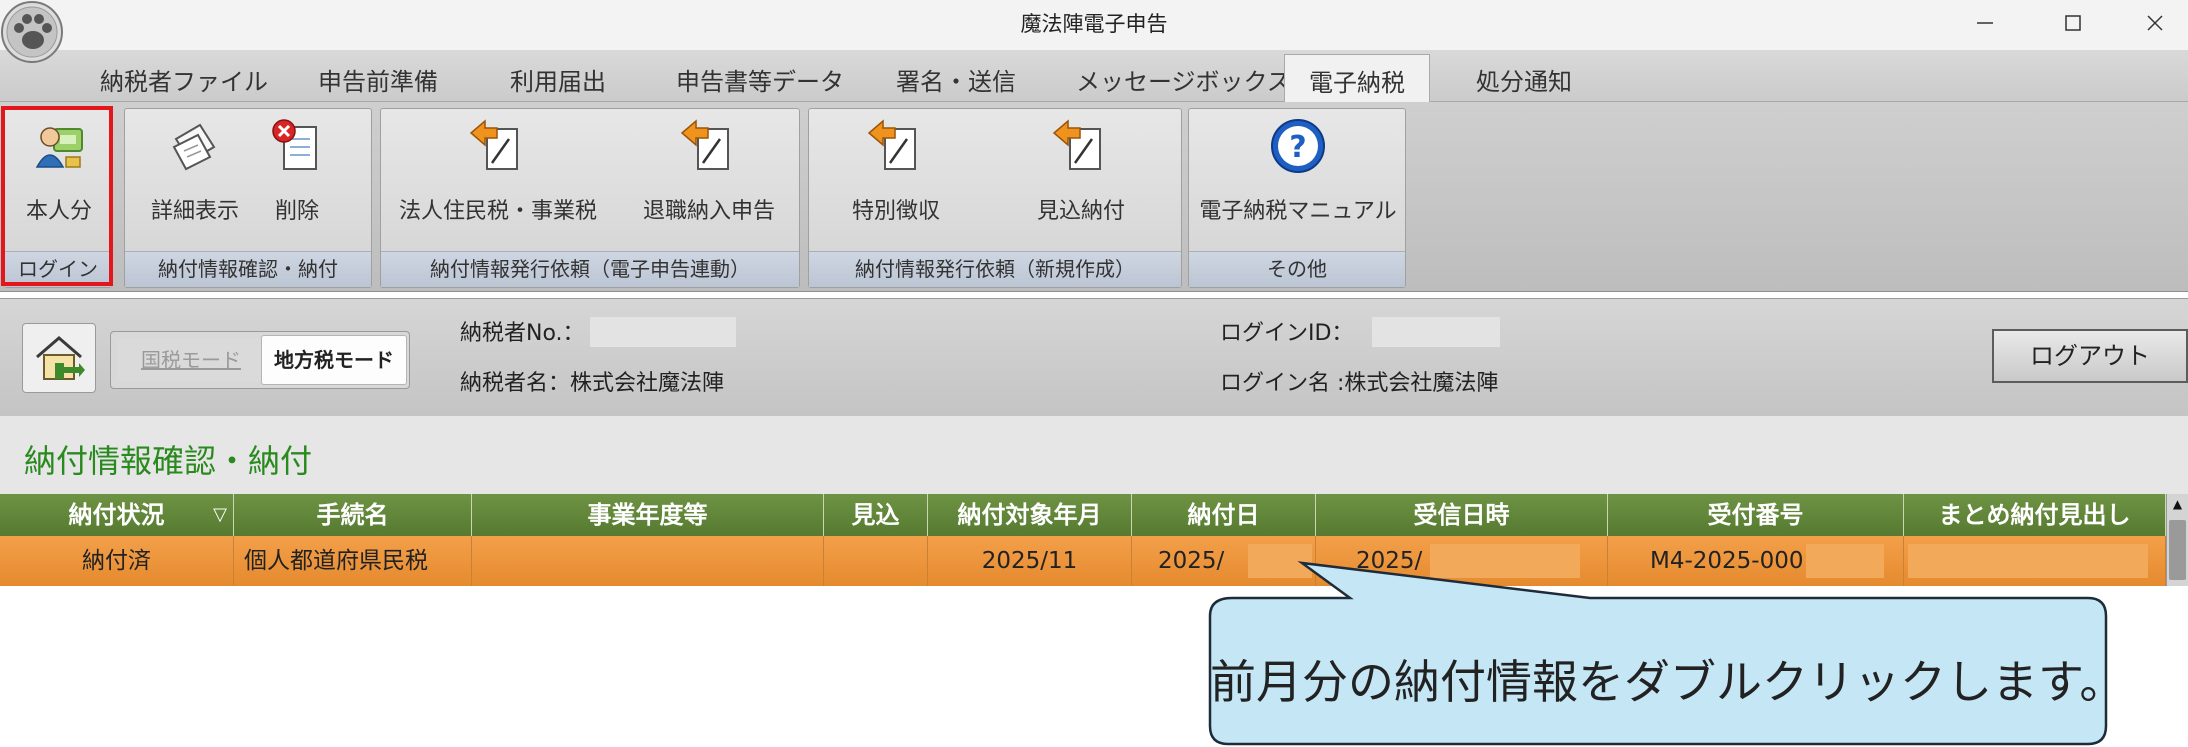  What do you see at coordinates (1287, 333) in the screenshot?
I see `login-id-label: ログインID：` at bounding box center [1287, 333].